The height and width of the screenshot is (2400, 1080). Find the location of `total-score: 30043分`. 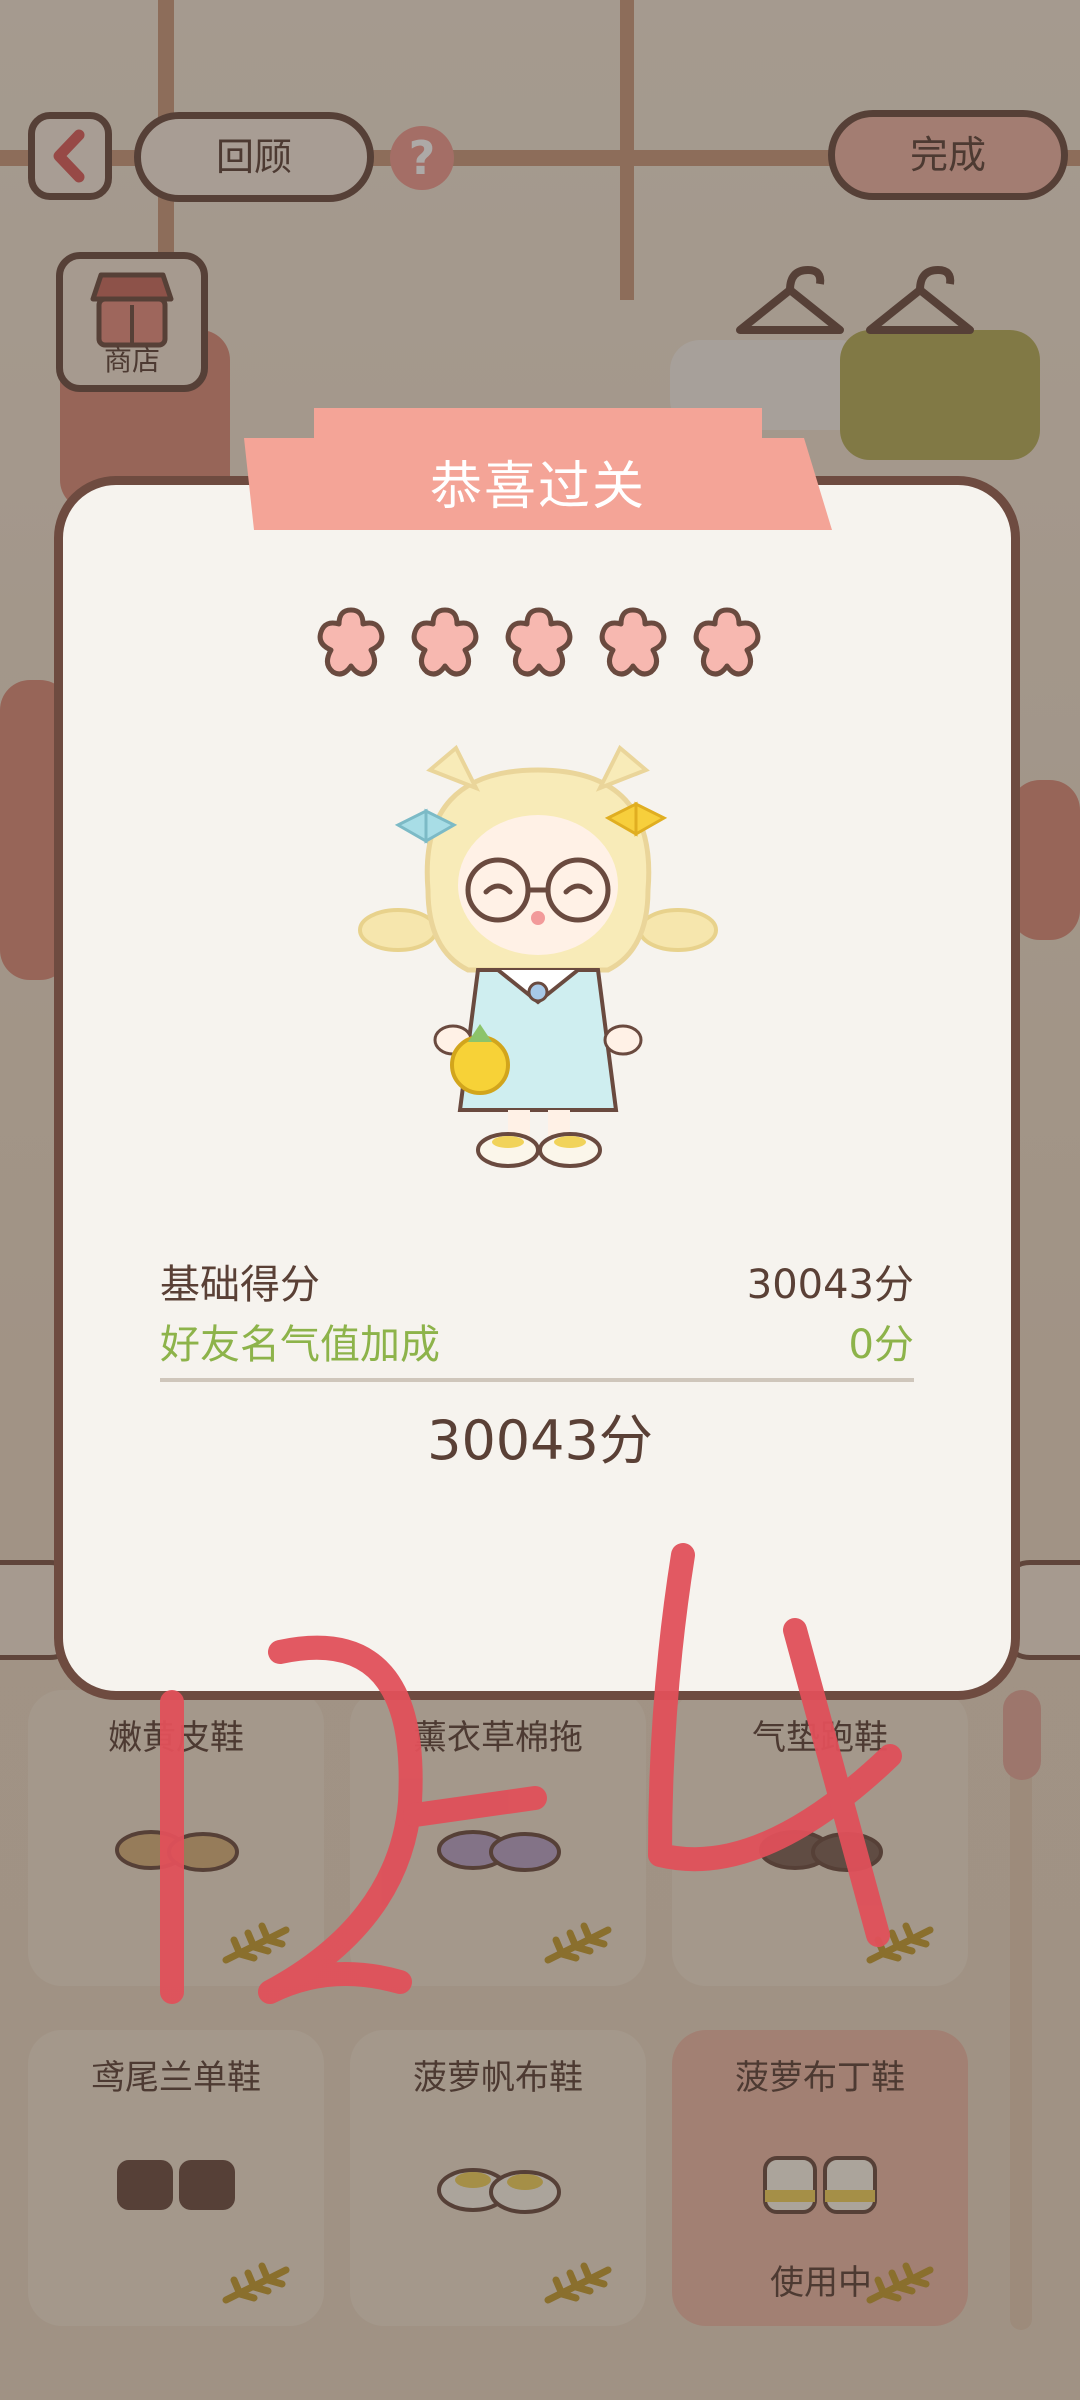

total-score: 30043分 is located at coordinates (540, 1440).